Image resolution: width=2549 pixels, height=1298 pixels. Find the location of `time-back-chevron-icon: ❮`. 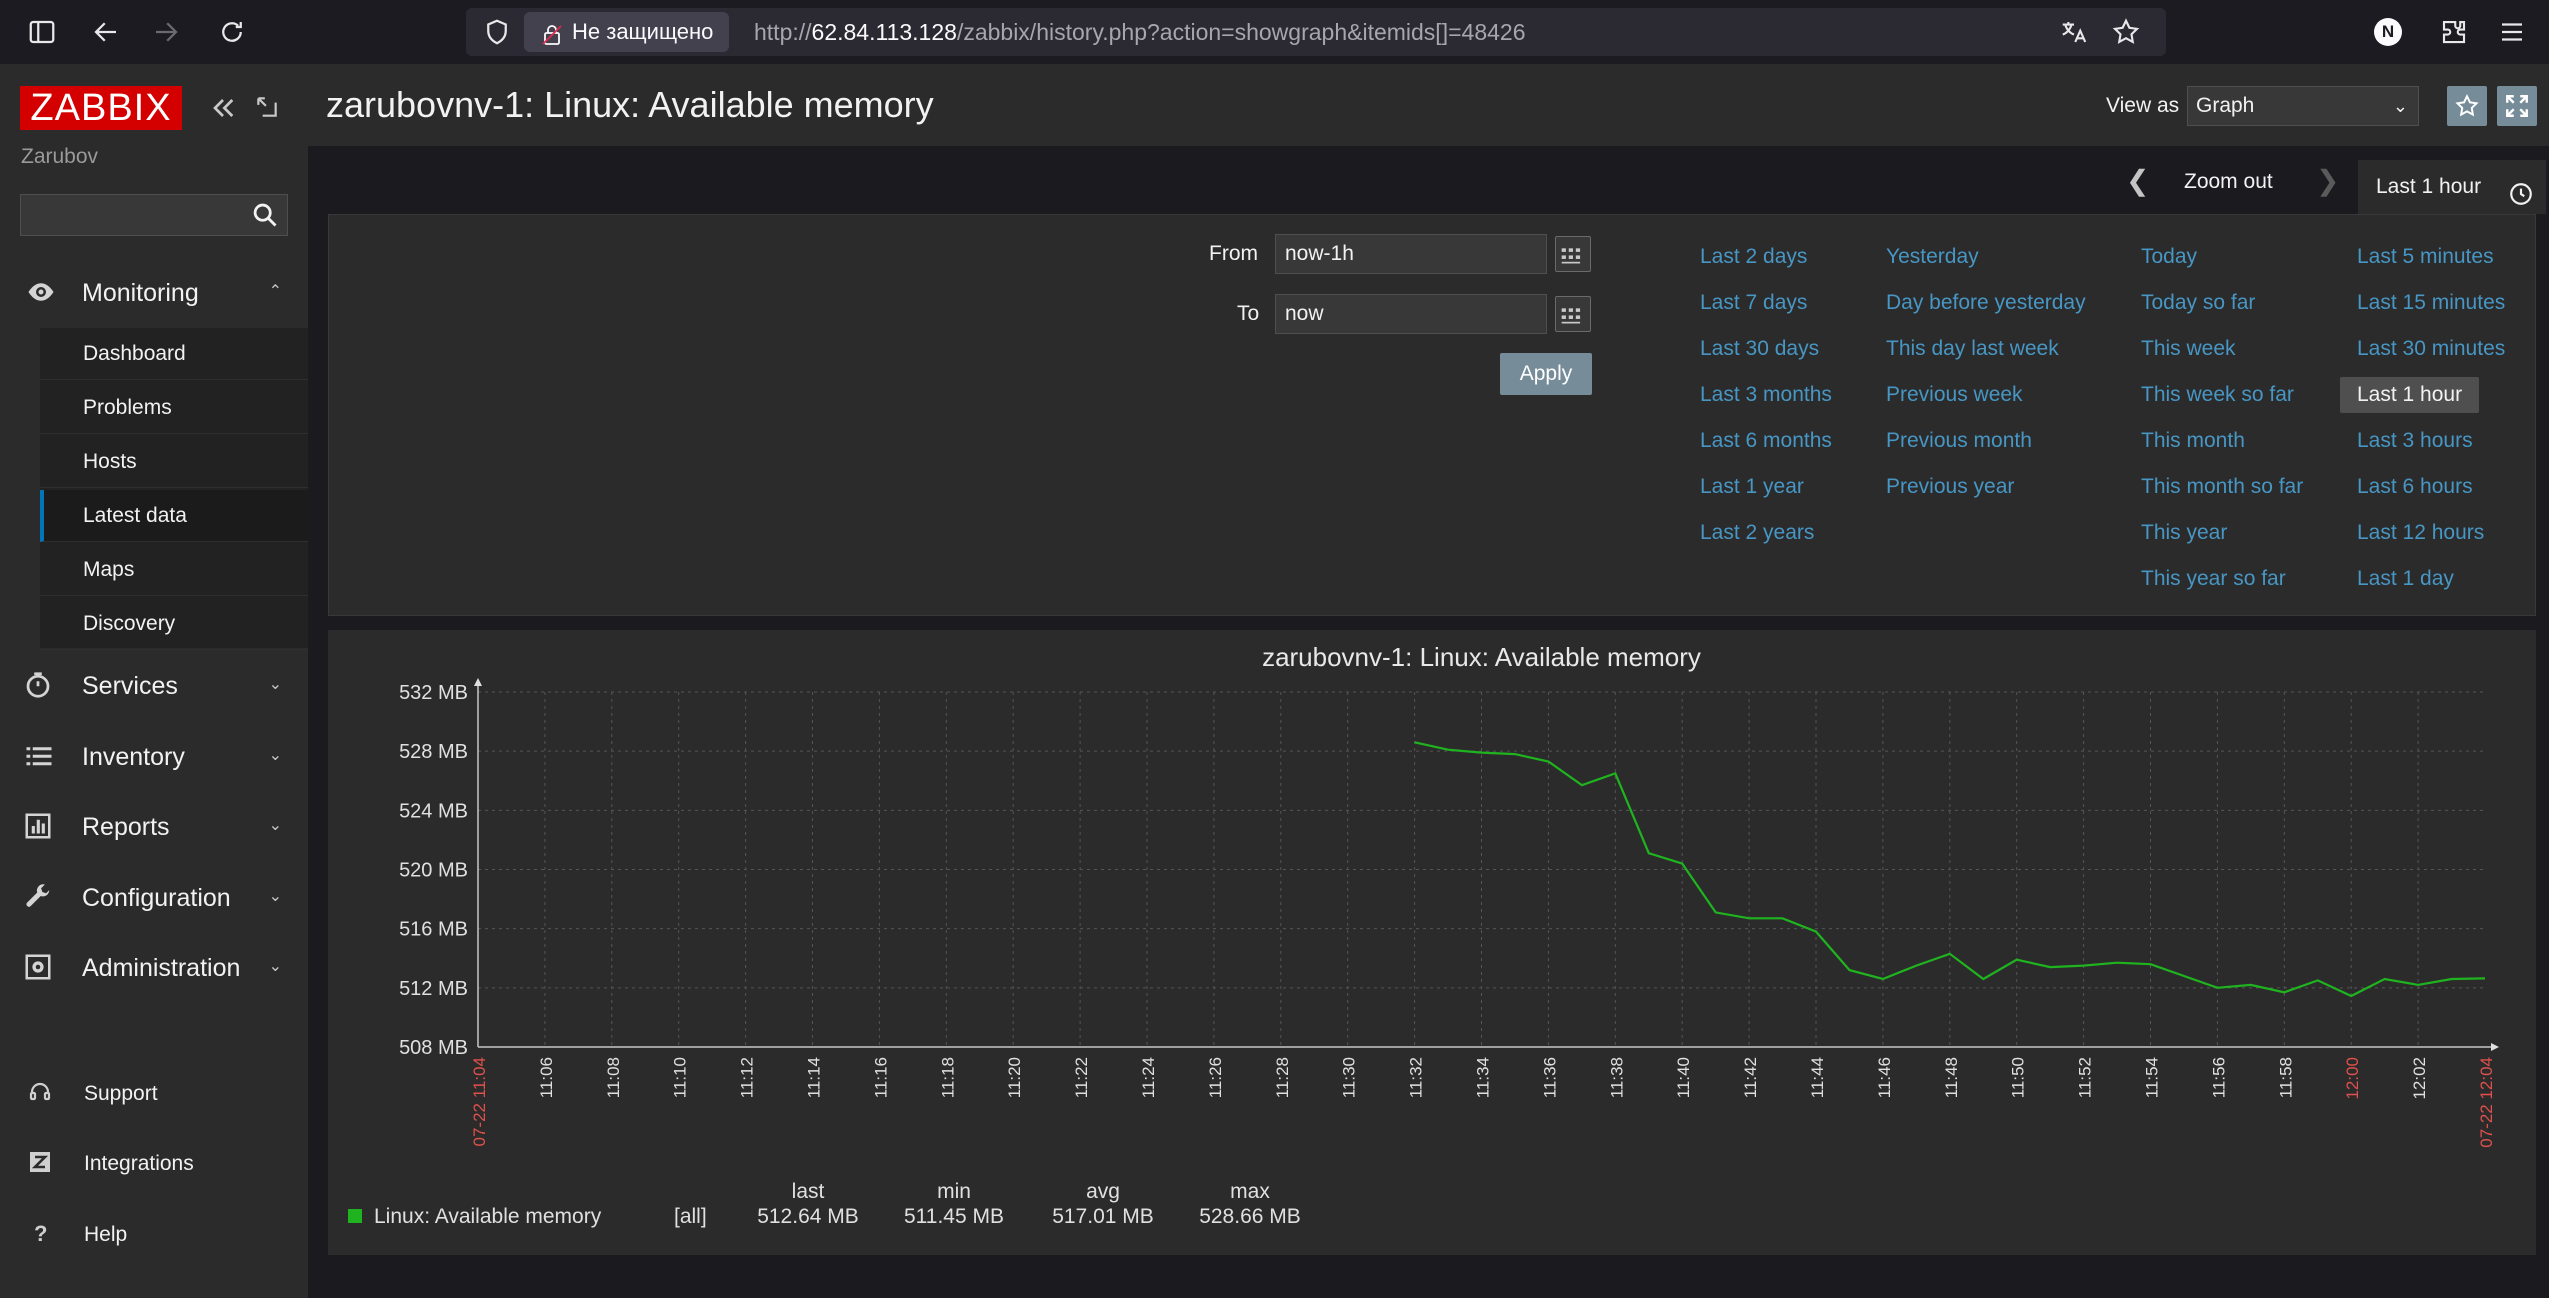

time-back-chevron-icon: ❮ is located at coordinates (2137, 180).